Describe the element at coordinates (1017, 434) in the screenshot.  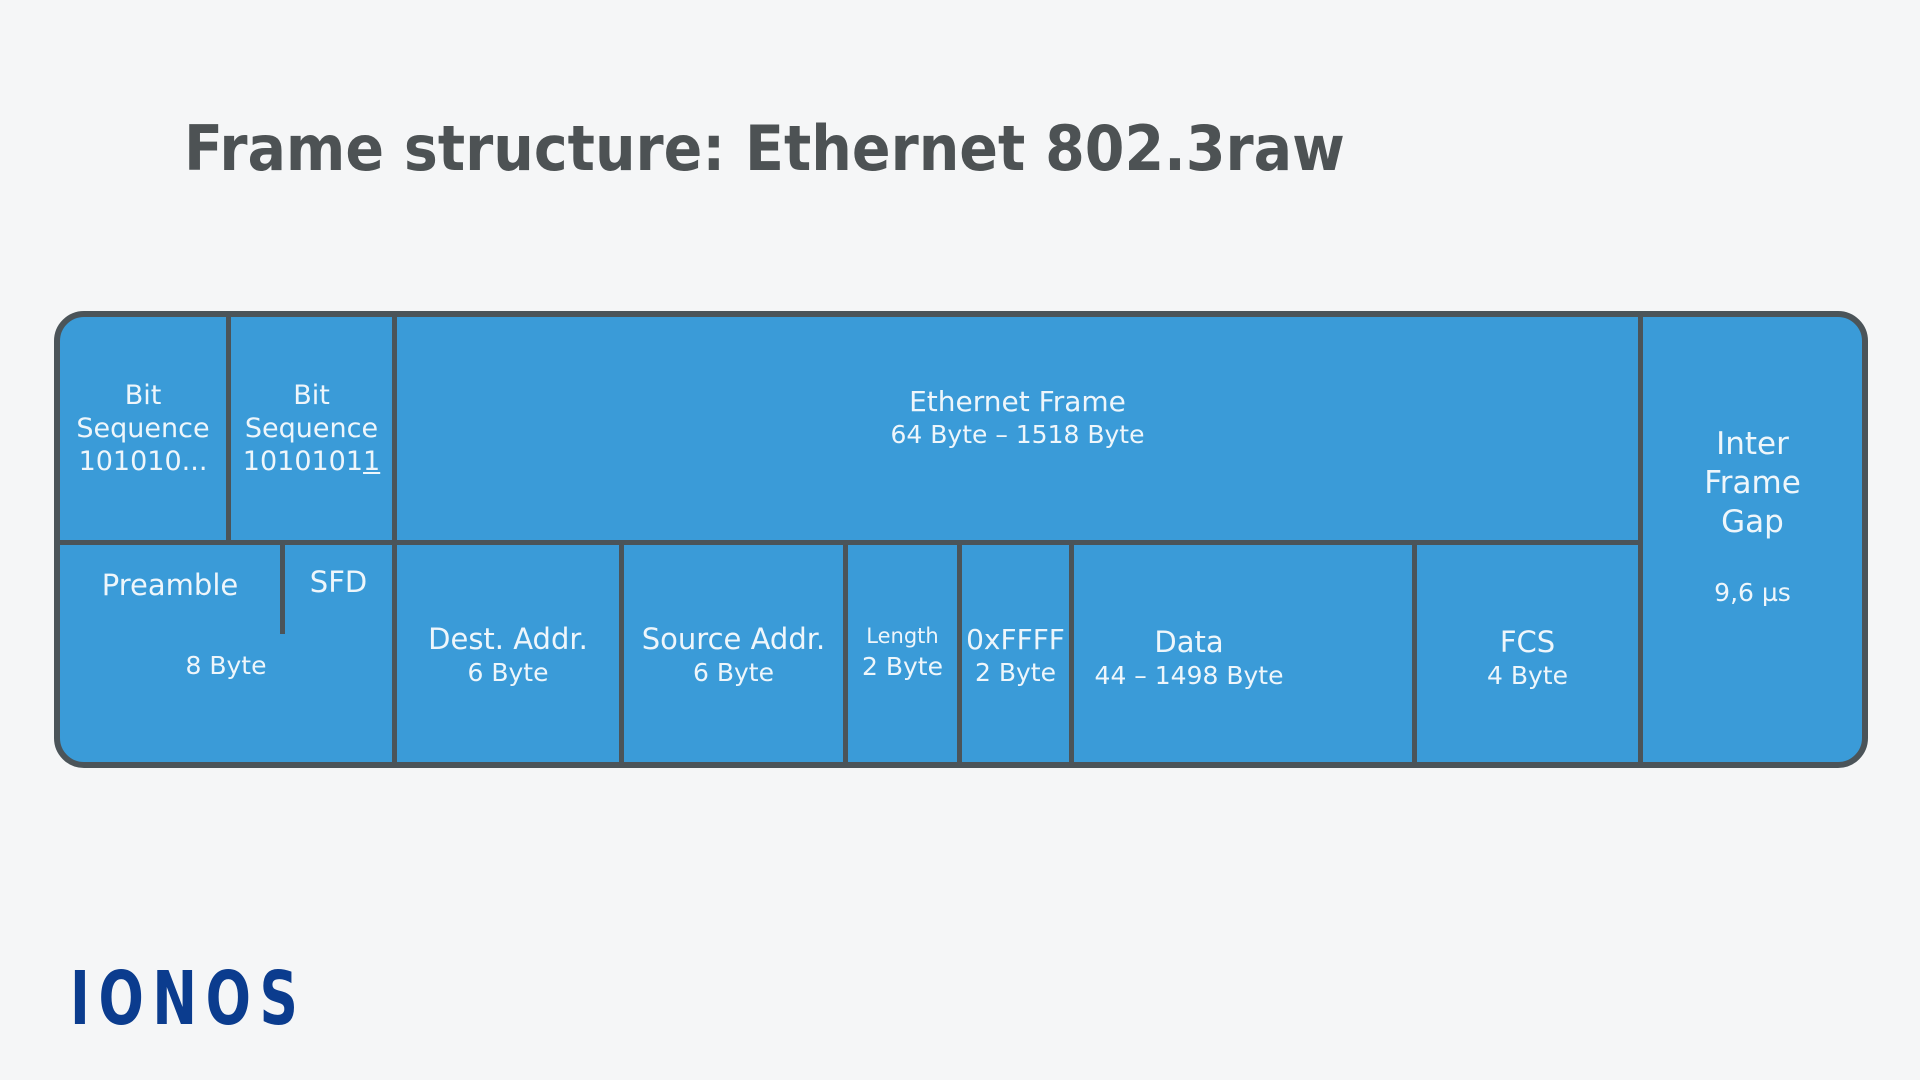
I see `ethernet-frame-size: 64 Byte – 1518 Byte` at that location.